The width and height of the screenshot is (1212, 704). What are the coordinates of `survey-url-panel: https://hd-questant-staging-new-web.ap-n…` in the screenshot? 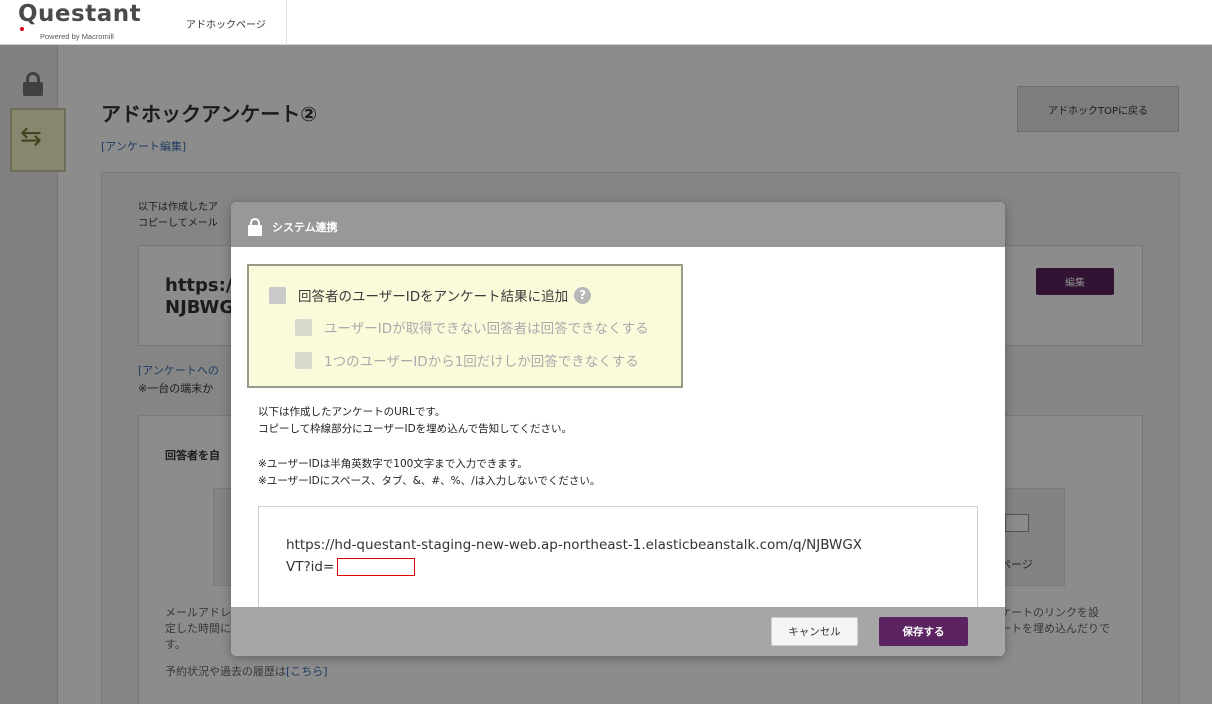 It's located at (618, 558).